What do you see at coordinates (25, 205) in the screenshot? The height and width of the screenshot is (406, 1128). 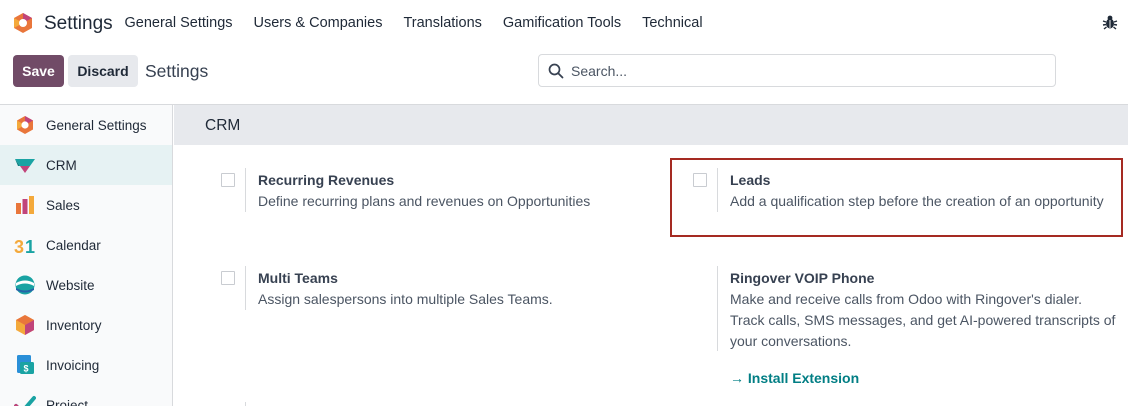 I see `sales-icon` at bounding box center [25, 205].